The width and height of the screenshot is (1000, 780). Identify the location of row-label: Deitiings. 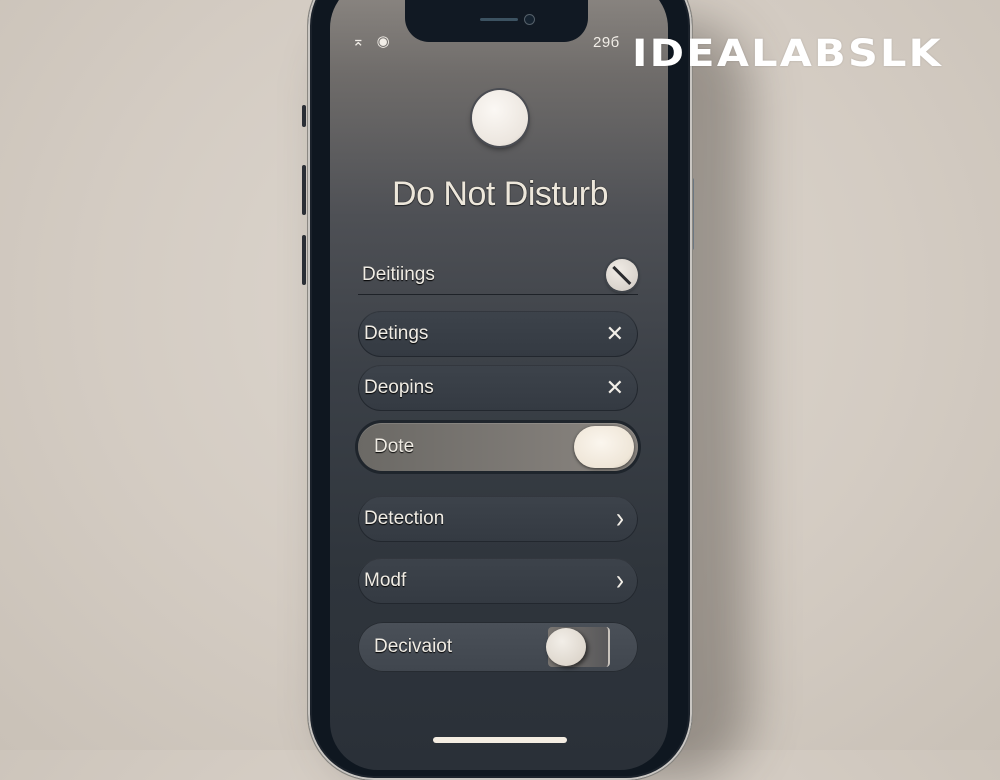
(398, 274).